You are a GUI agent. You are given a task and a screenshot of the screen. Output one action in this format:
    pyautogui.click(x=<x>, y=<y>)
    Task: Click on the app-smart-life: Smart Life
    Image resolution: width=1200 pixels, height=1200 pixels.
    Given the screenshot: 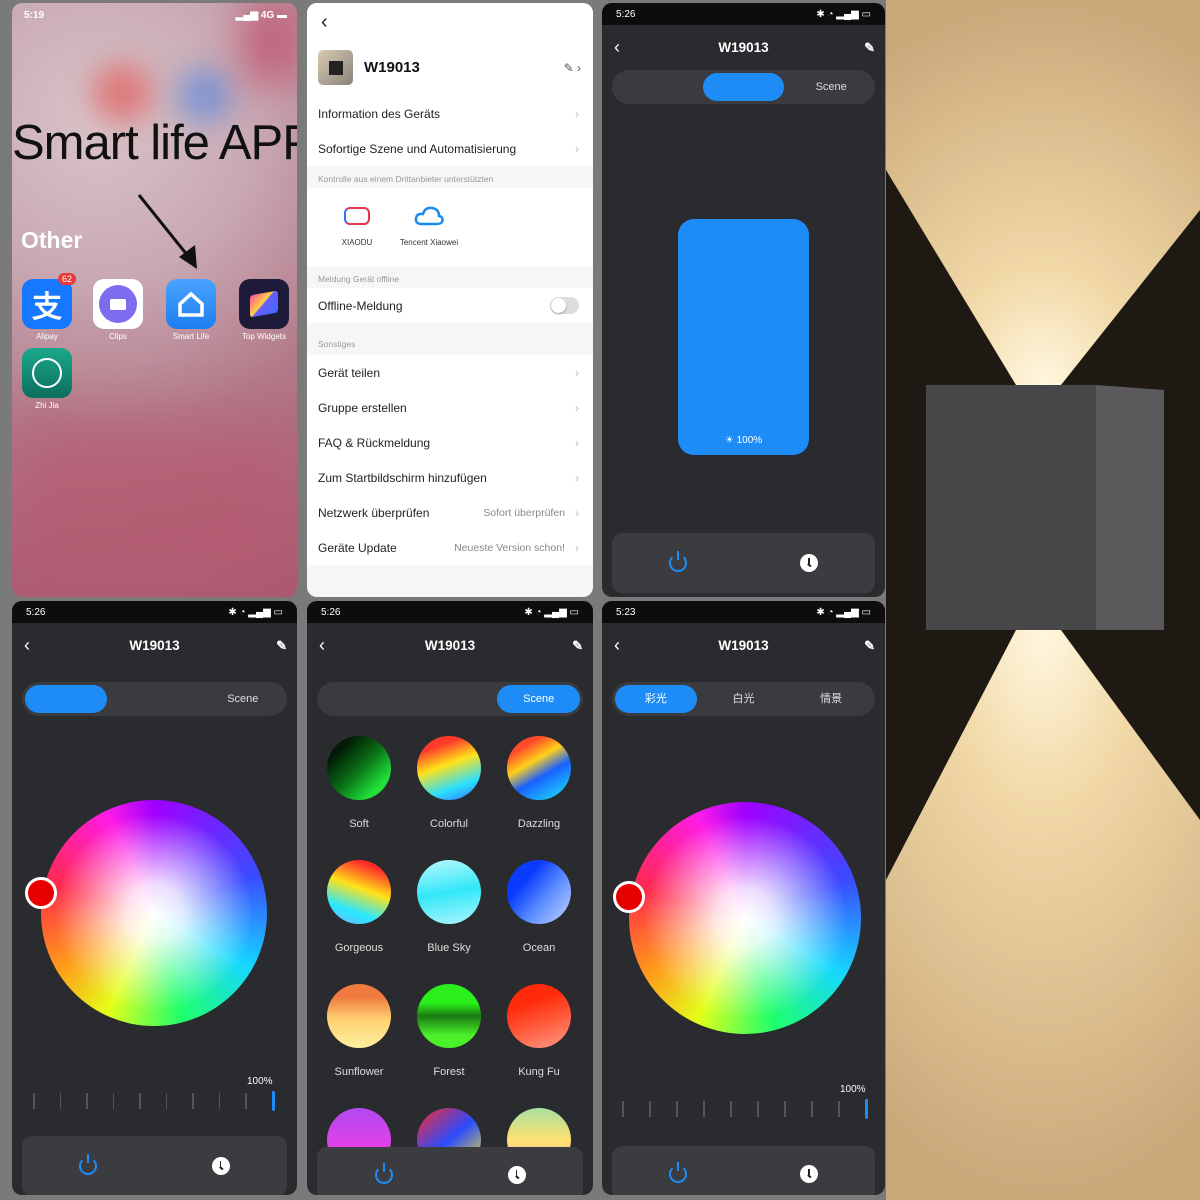 What is the action you would take?
    pyautogui.click(x=191, y=310)
    